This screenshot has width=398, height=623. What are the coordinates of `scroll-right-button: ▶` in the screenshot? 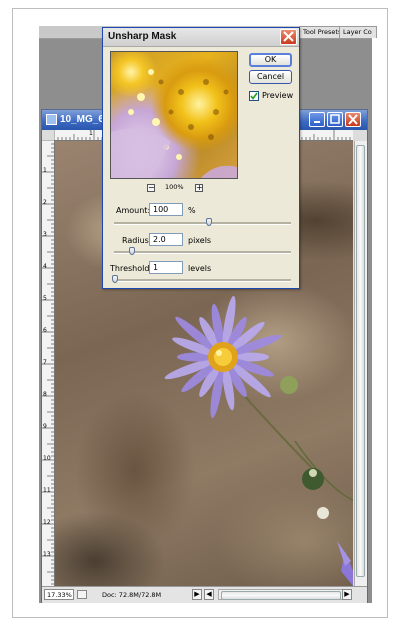 It's located at (347, 594).